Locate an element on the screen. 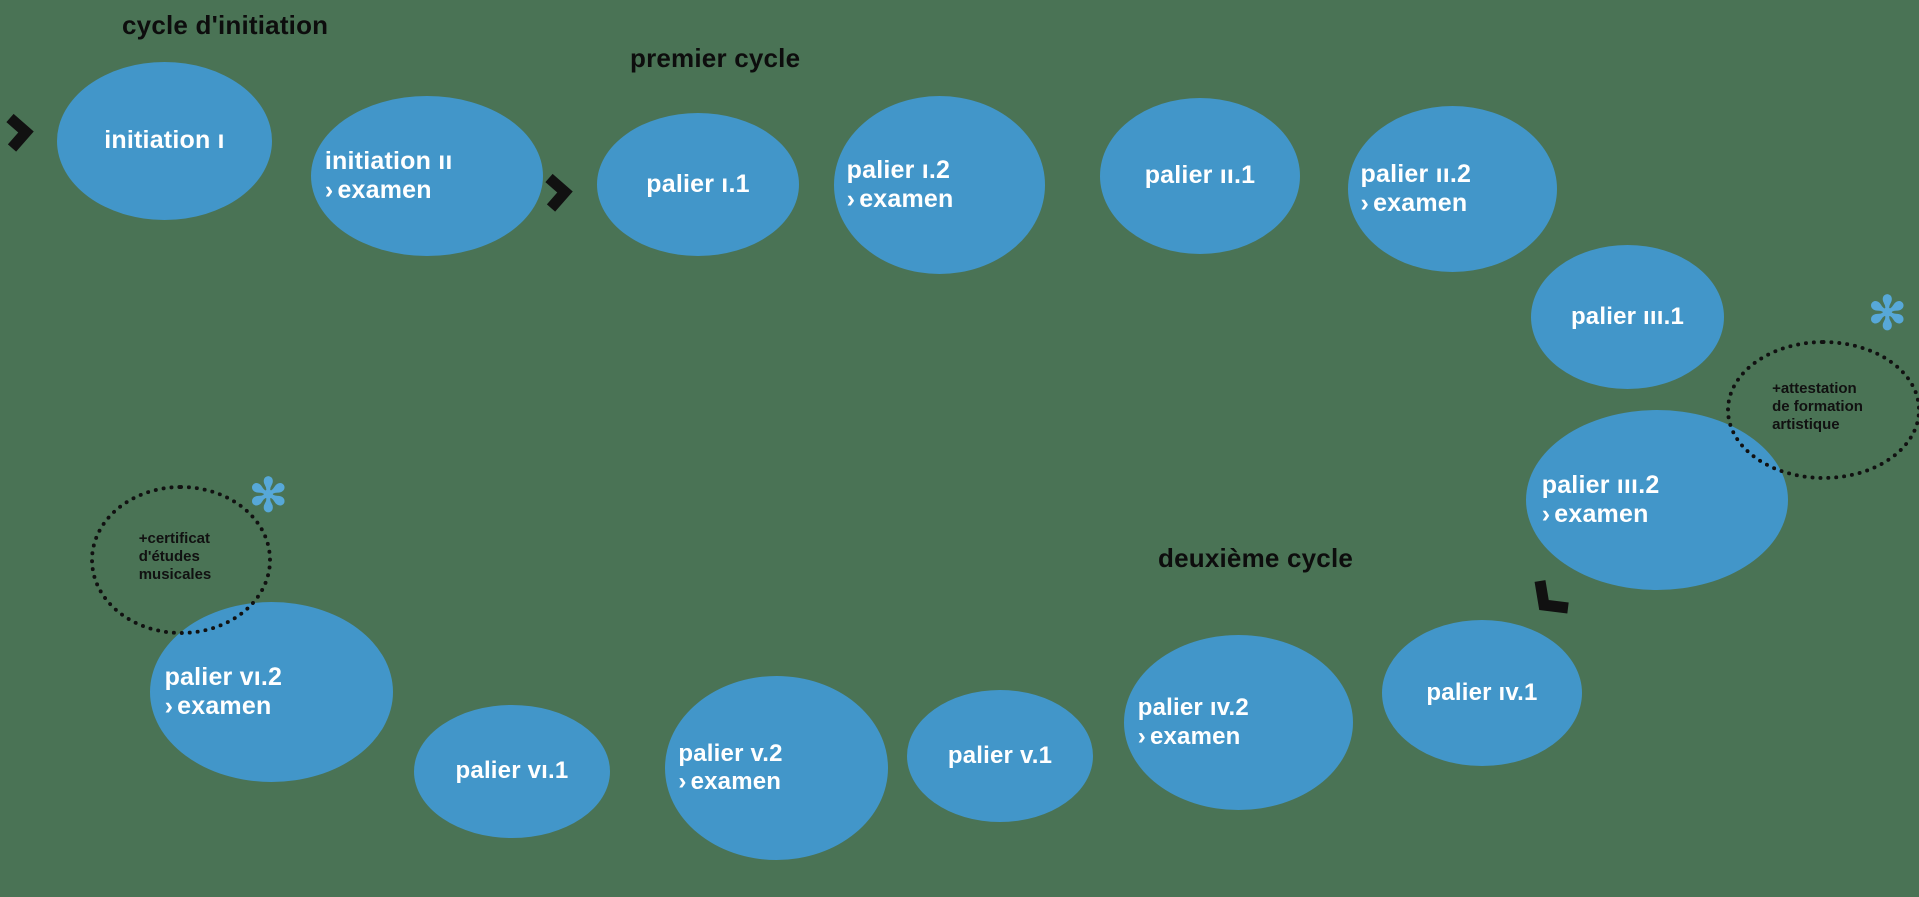 Image resolution: width=1919 pixels, height=897 pixels. connector-start-chevron is located at coordinates (19, 131).